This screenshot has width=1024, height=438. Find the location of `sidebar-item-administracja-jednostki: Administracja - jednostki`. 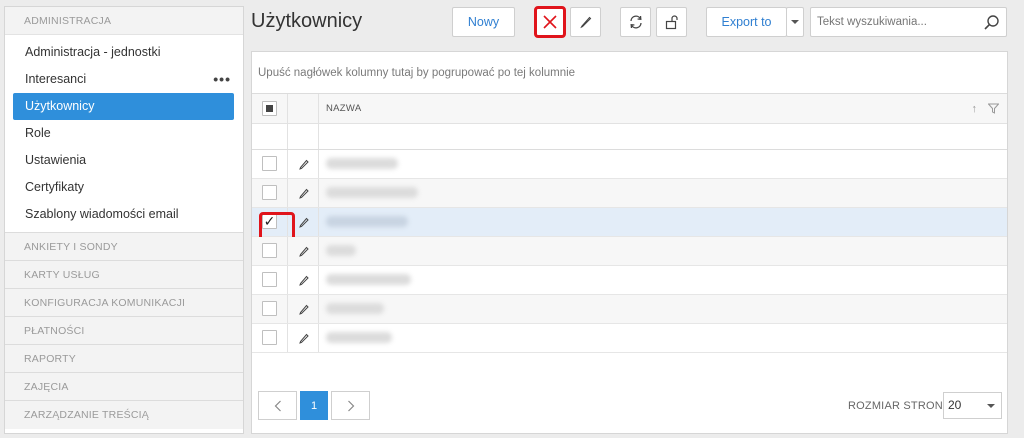

sidebar-item-administracja-jednostki: Administracja - jednostki is located at coordinates (124, 52).